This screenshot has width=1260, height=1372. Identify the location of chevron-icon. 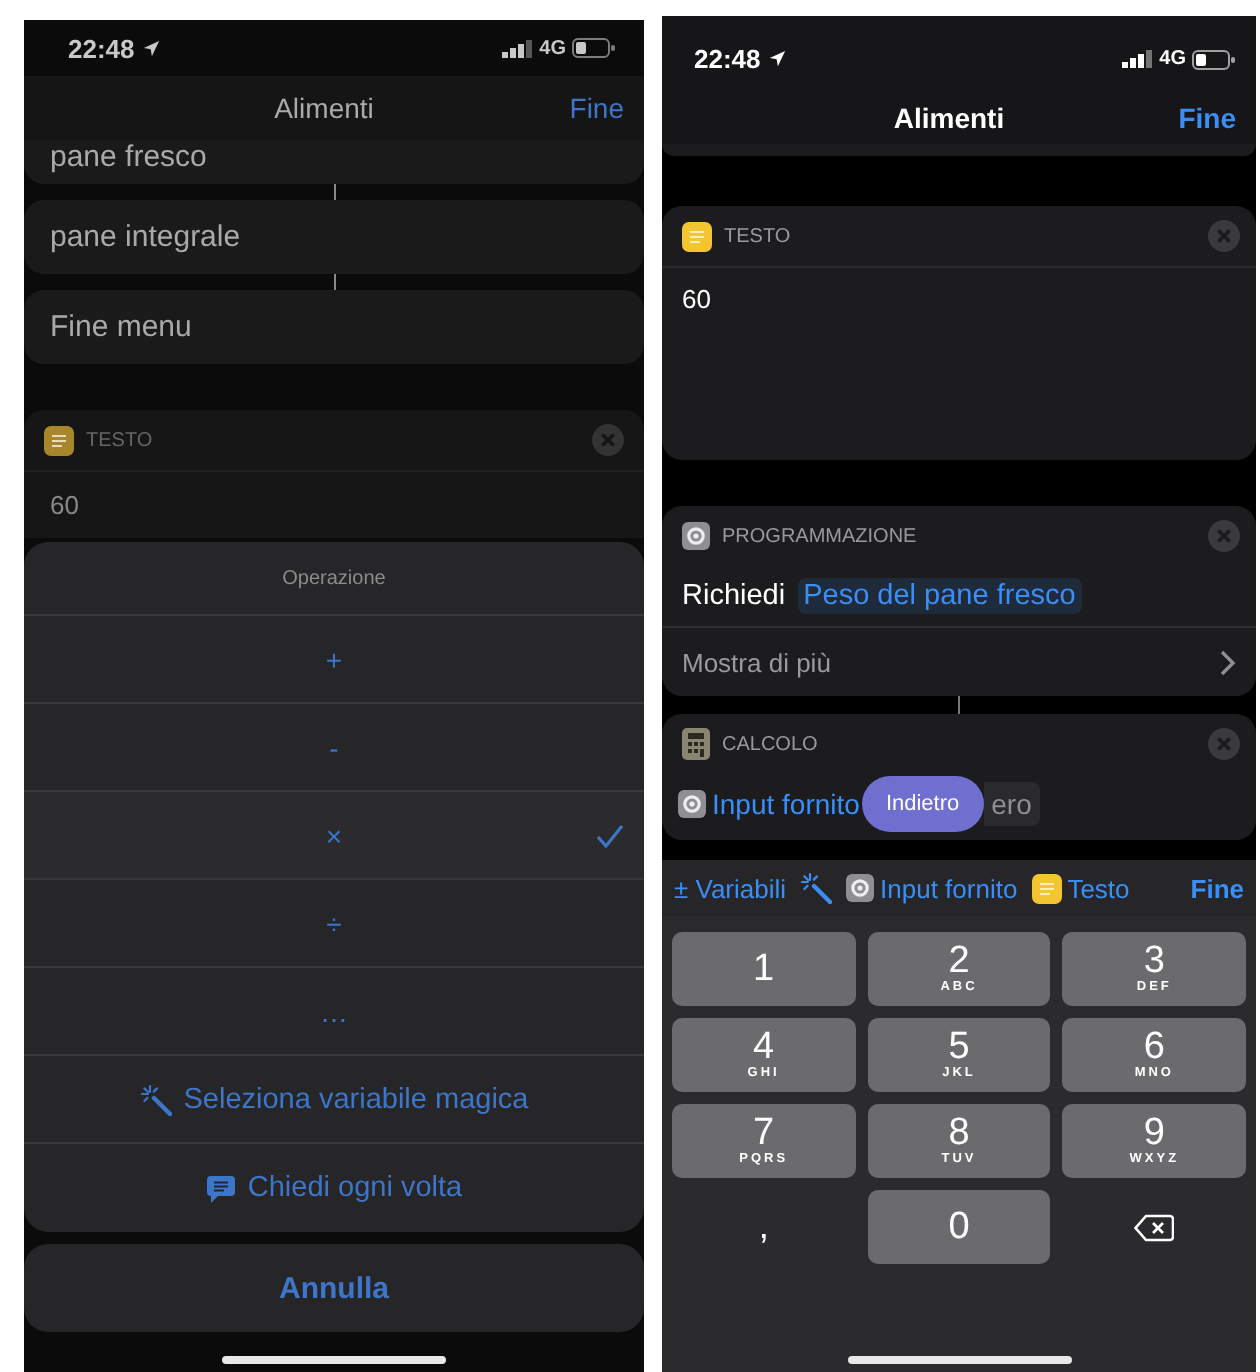
(1228, 662).